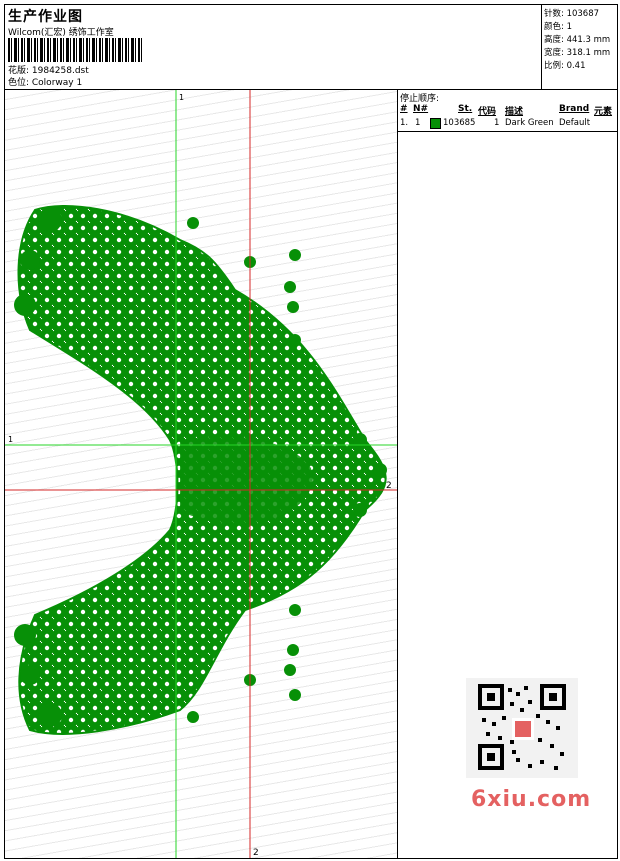  I want to click on col-st: St., so click(465, 109).